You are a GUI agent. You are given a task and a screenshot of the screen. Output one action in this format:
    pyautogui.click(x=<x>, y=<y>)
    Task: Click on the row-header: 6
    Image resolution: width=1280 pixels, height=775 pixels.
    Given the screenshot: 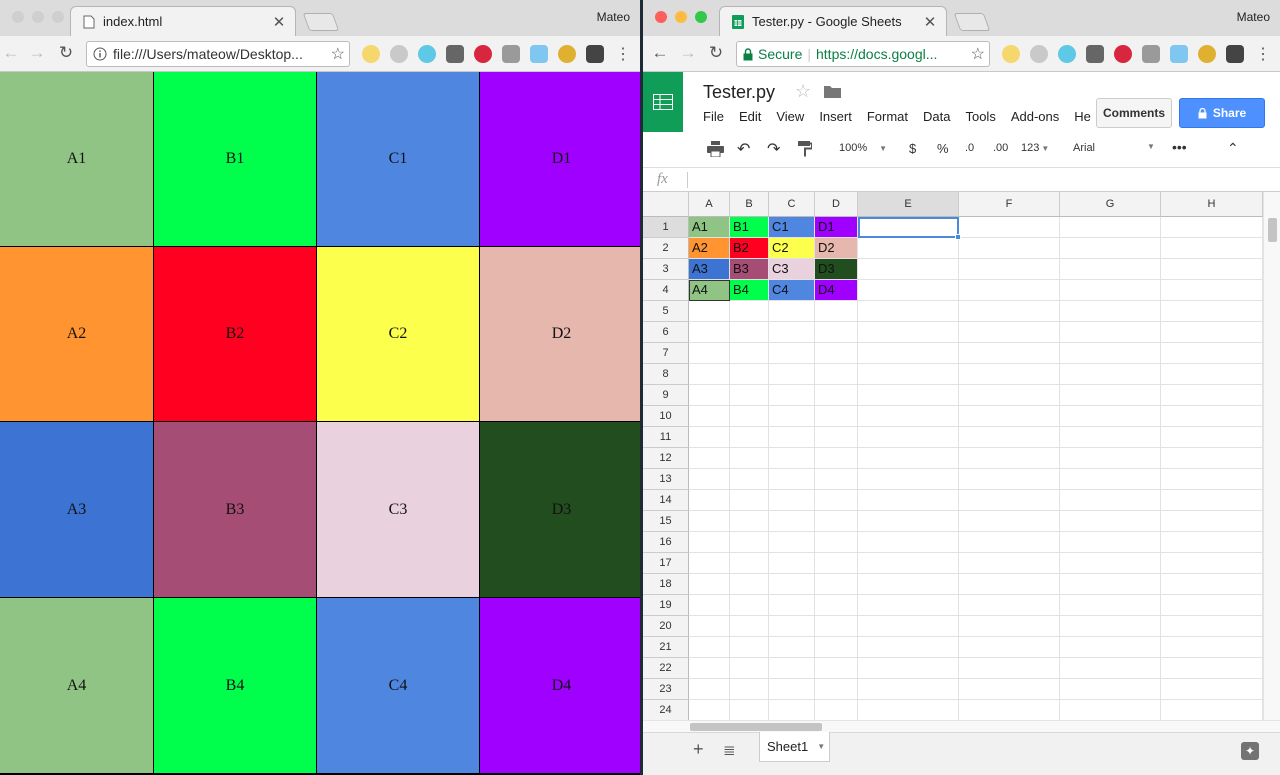 What is the action you would take?
    pyautogui.click(x=666, y=332)
    